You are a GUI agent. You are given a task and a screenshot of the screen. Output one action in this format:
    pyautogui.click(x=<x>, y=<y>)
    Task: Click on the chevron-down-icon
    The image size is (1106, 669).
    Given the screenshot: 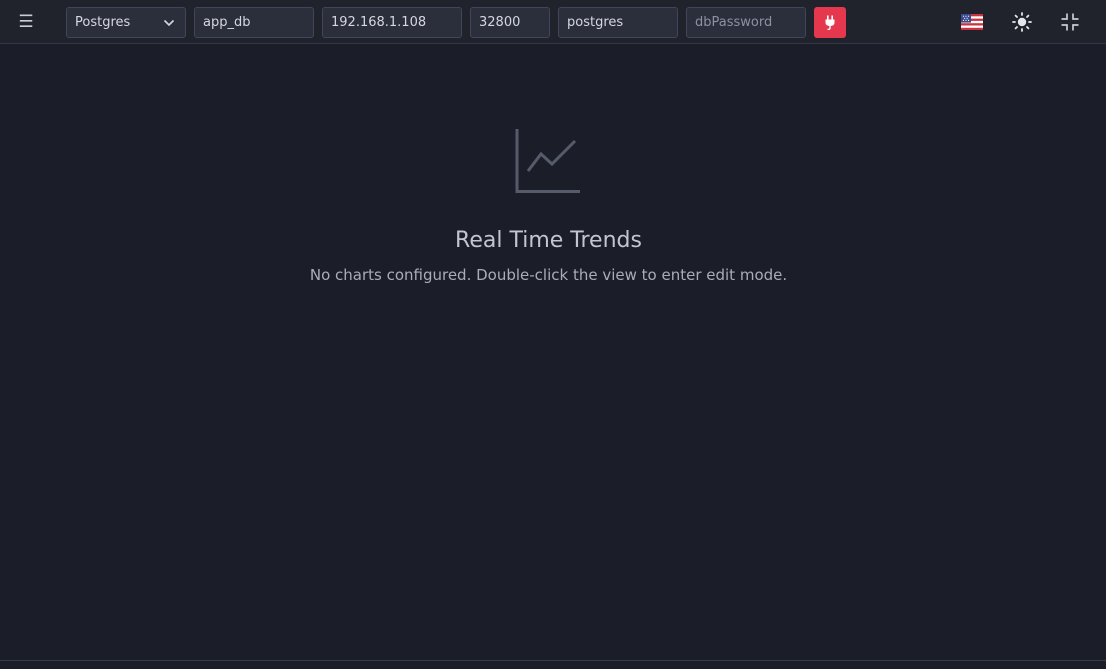 What is the action you would take?
    pyautogui.click(x=169, y=23)
    